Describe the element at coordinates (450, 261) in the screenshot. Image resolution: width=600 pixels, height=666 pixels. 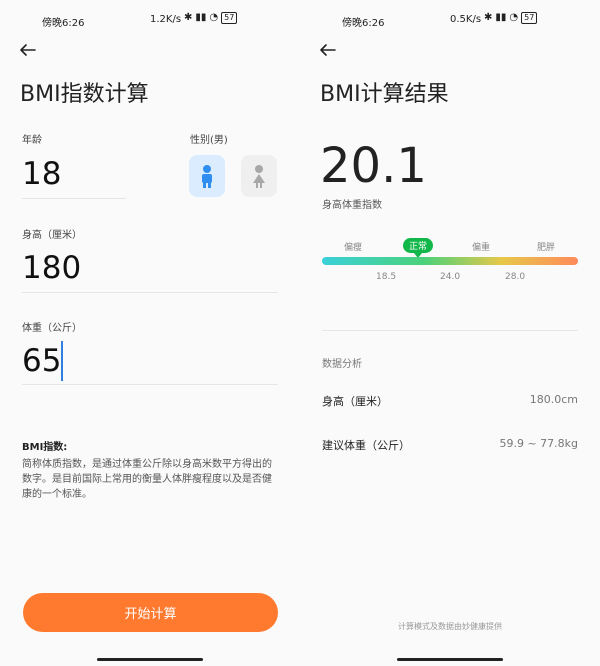
I see `bmi-scale-bar` at that location.